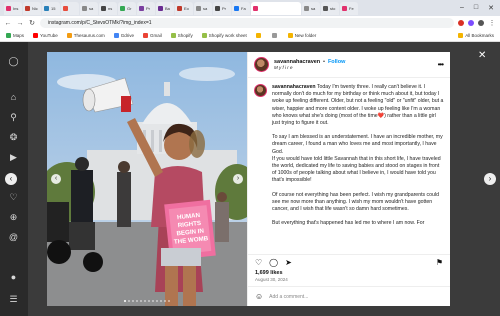 This screenshot has width=500, height=316. Describe the element at coordinates (481, 23) in the screenshot. I see `profile-avatar` at that location.